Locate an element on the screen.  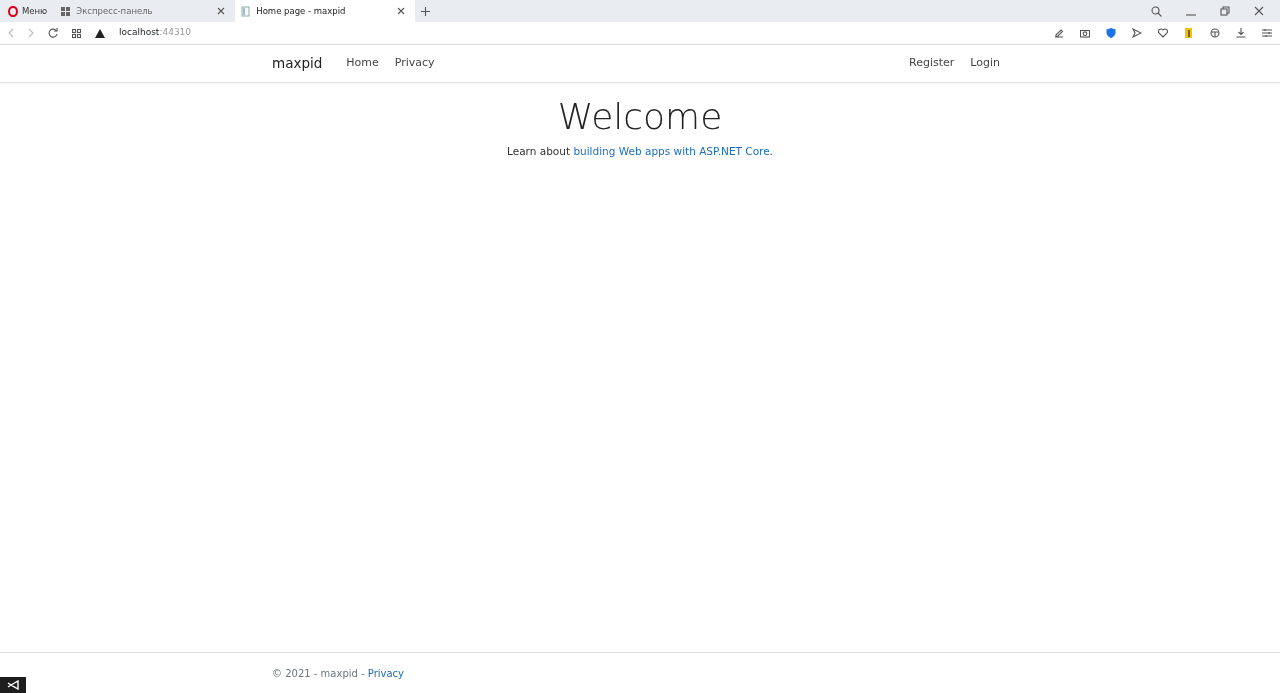
reload-icon is located at coordinates (53, 33).